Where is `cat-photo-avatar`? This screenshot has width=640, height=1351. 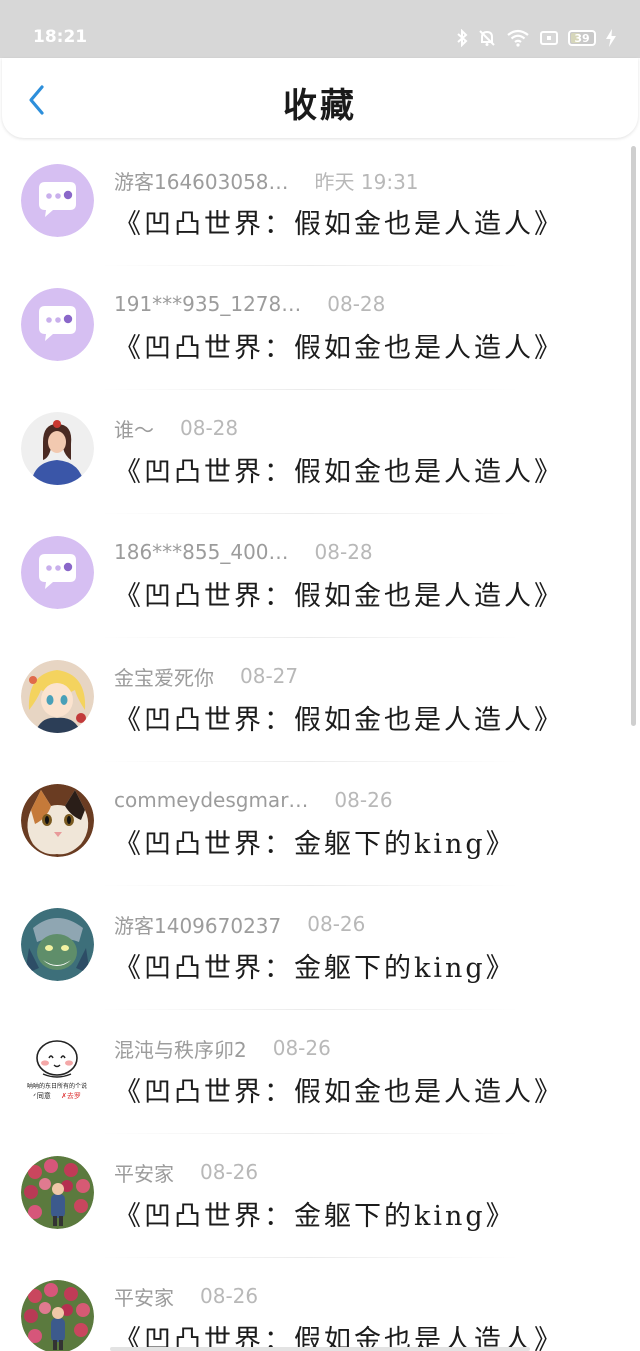
cat-photo-avatar is located at coordinates (57, 820).